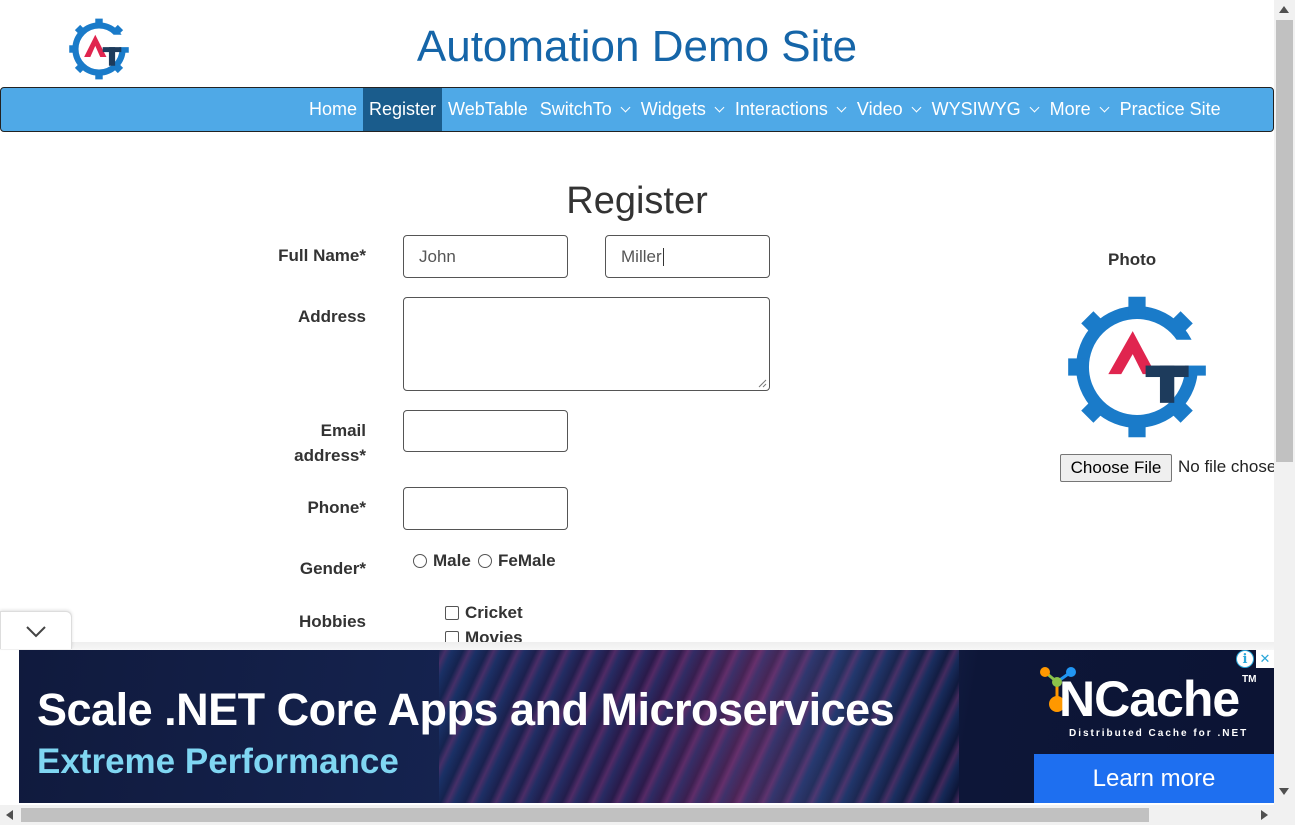  I want to click on scroll-left-arrow-icon, so click(9, 815).